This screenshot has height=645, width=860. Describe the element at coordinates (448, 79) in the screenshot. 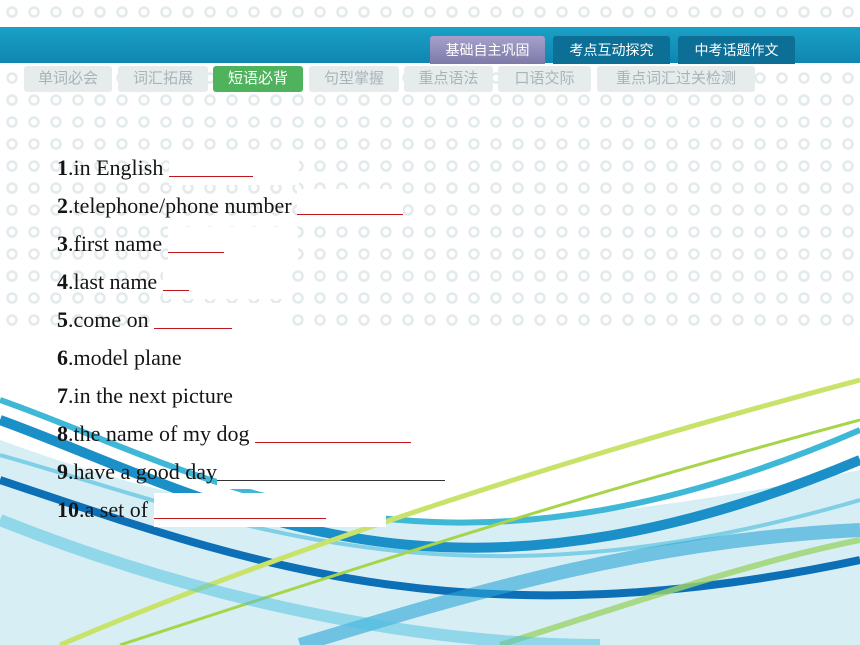

I see `subtab-grammar: 重点语法` at that location.